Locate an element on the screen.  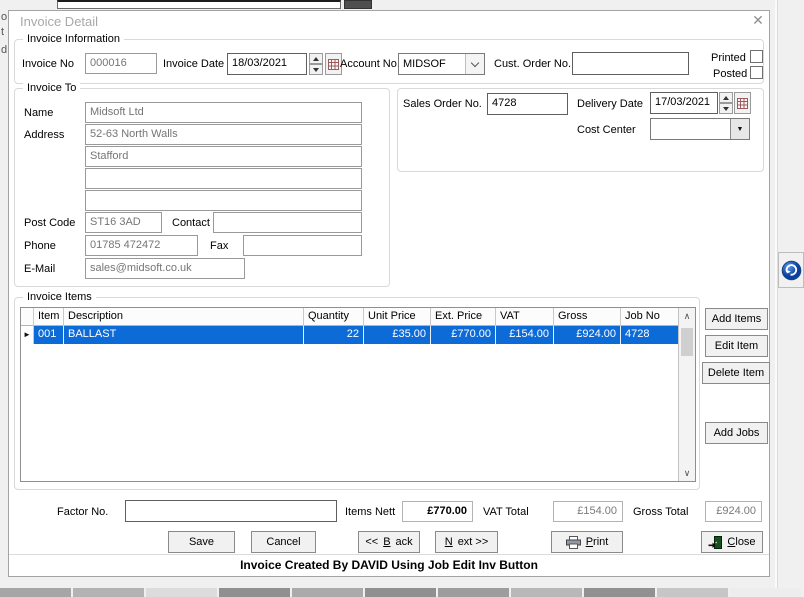
account-no-label: Account No. is located at coordinates (370, 64).